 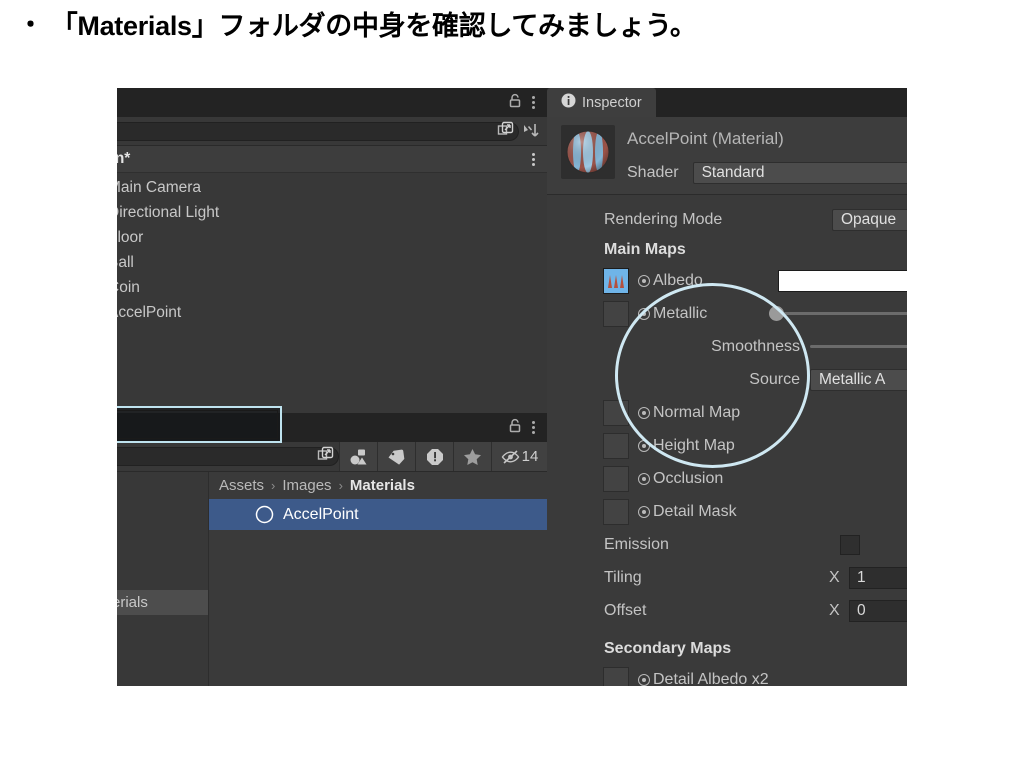 What do you see at coordinates (162, 675) in the screenshot?
I see `tree-item-sounds: ounds` at bounding box center [162, 675].